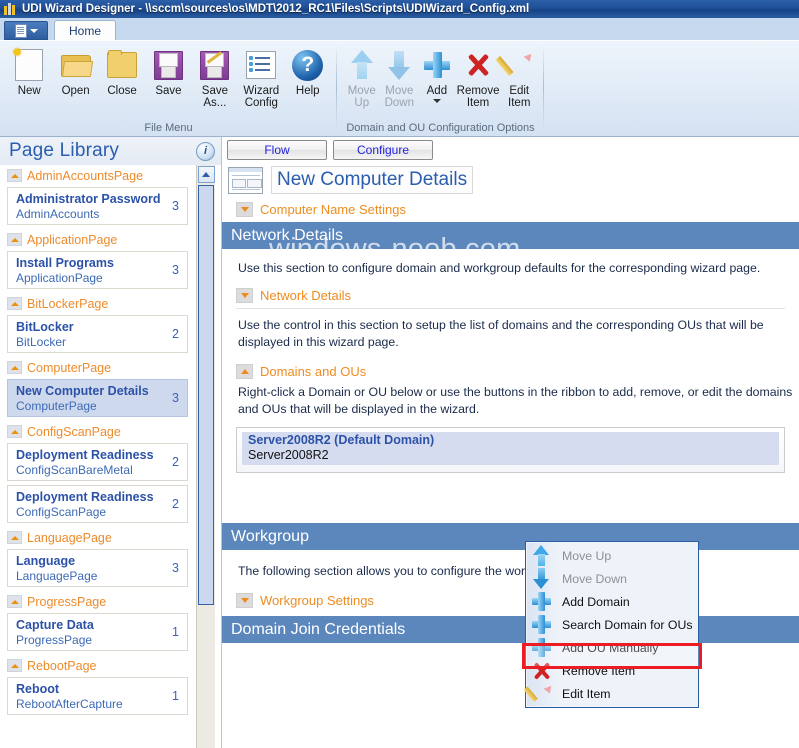 This screenshot has height=748, width=799. I want to click on page-library-group-name: AdminAccountsPage, so click(85, 175).